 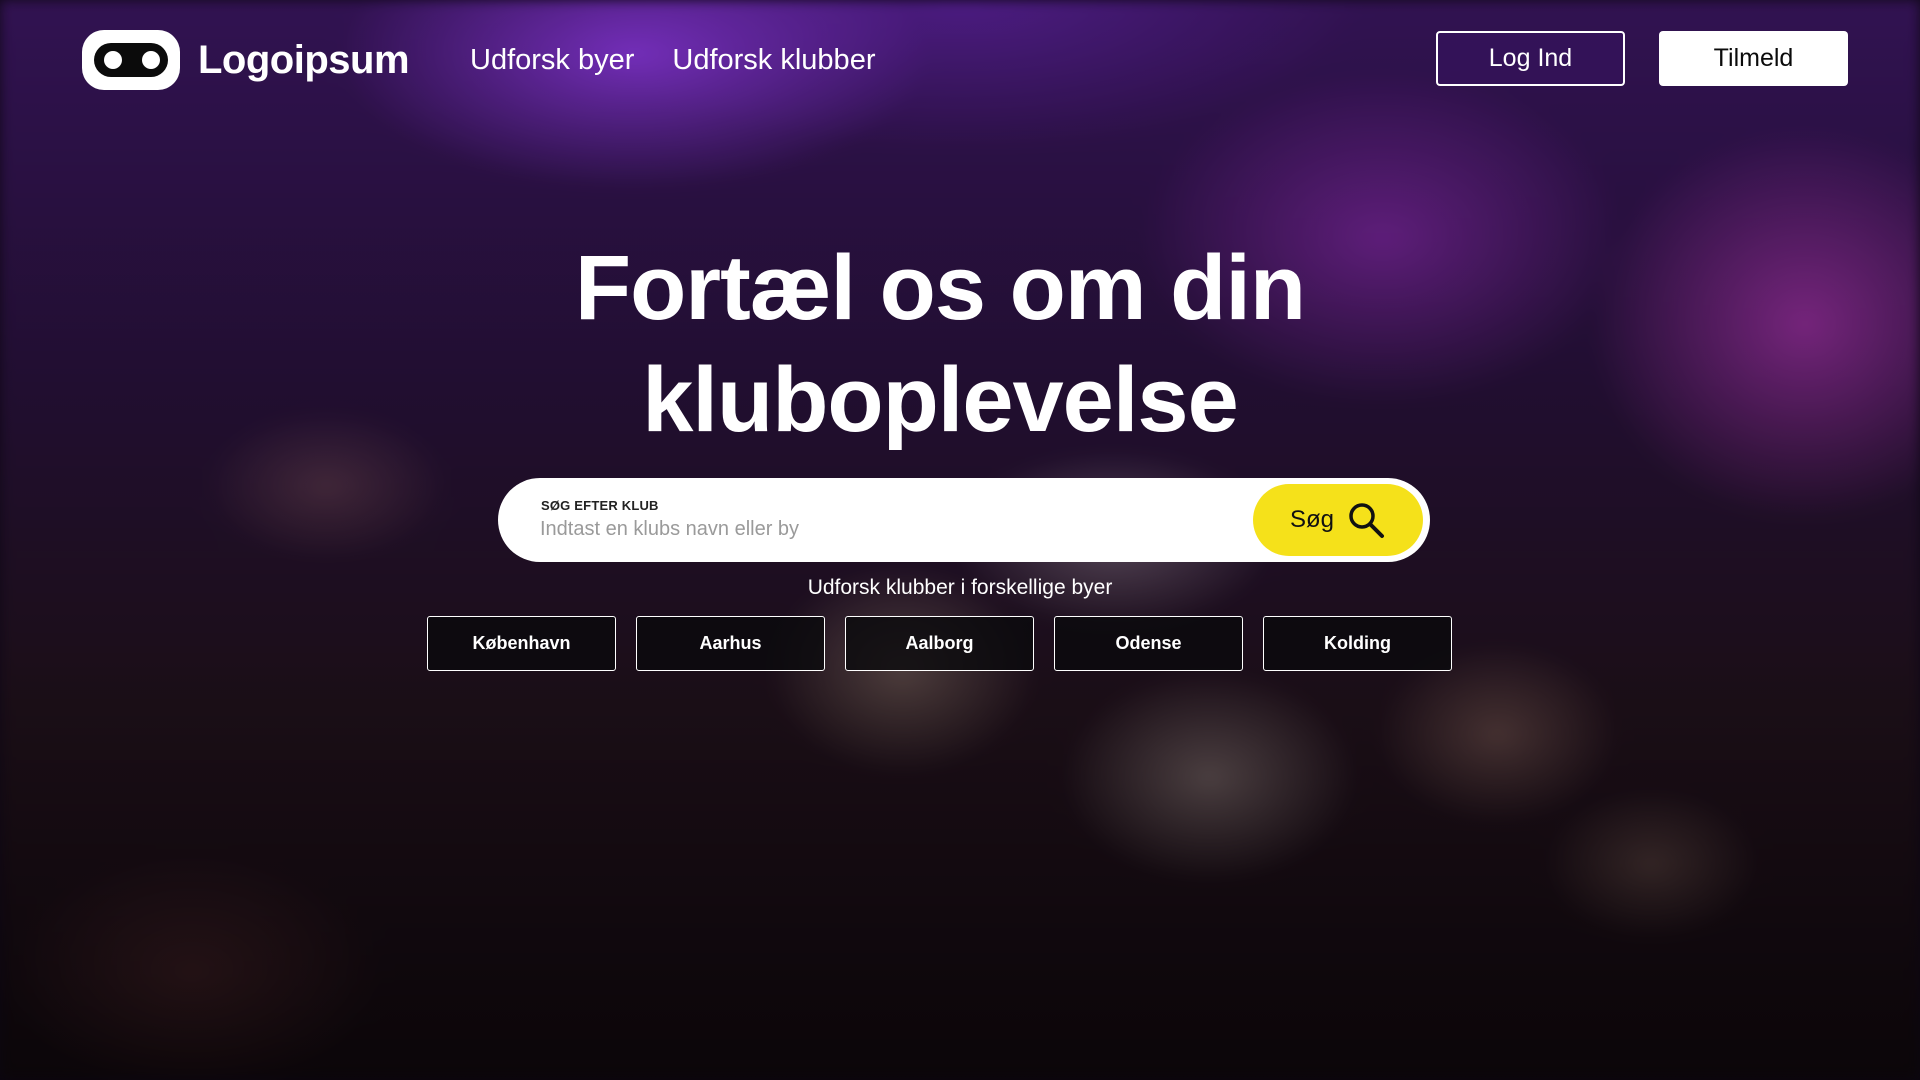 I want to click on logo-link: Logoipsum, so click(x=246, y=60).